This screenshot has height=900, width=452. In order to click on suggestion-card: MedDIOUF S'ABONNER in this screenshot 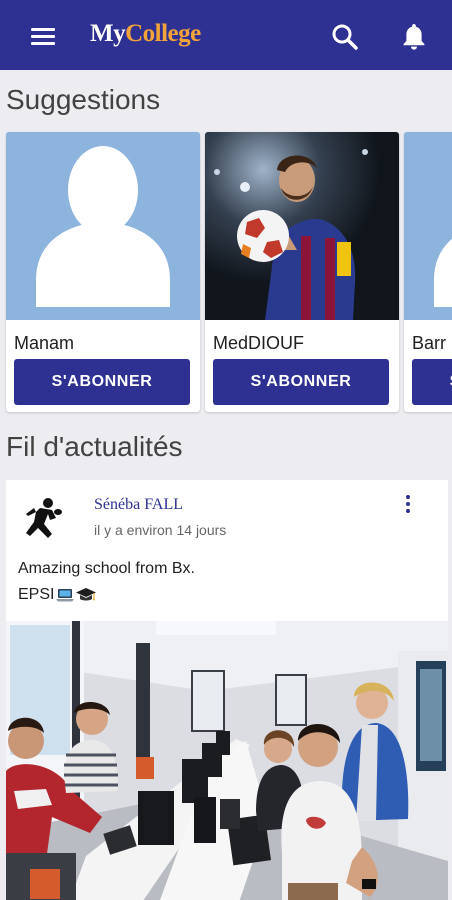, I will do `click(302, 272)`.